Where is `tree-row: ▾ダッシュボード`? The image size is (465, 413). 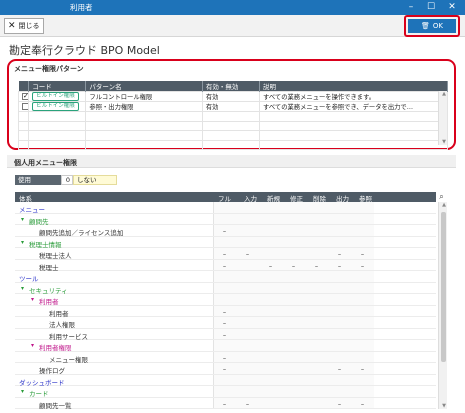
tree-row: ▾ダッシュボード is located at coordinates (225, 381).